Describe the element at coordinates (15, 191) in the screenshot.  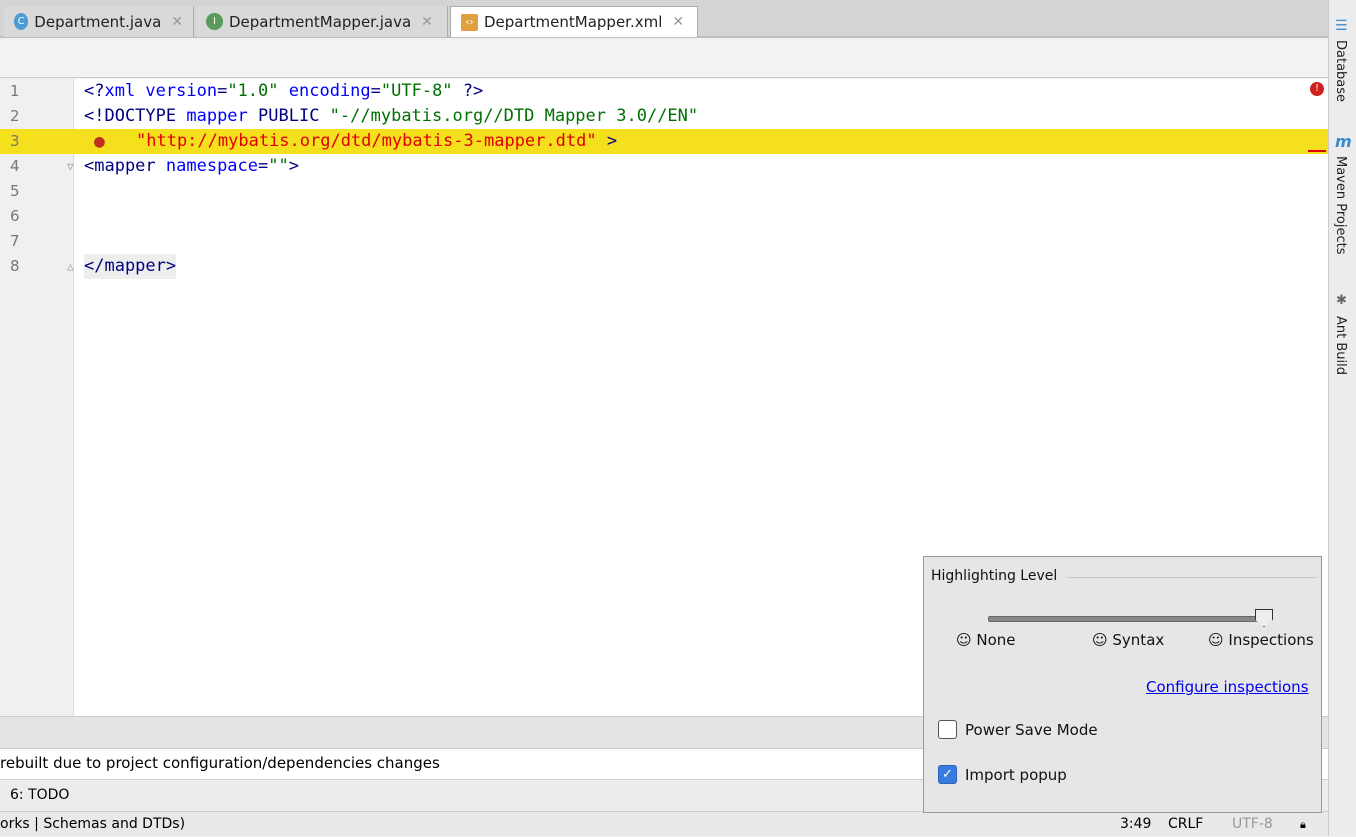
I see `code-line: 5` at that location.